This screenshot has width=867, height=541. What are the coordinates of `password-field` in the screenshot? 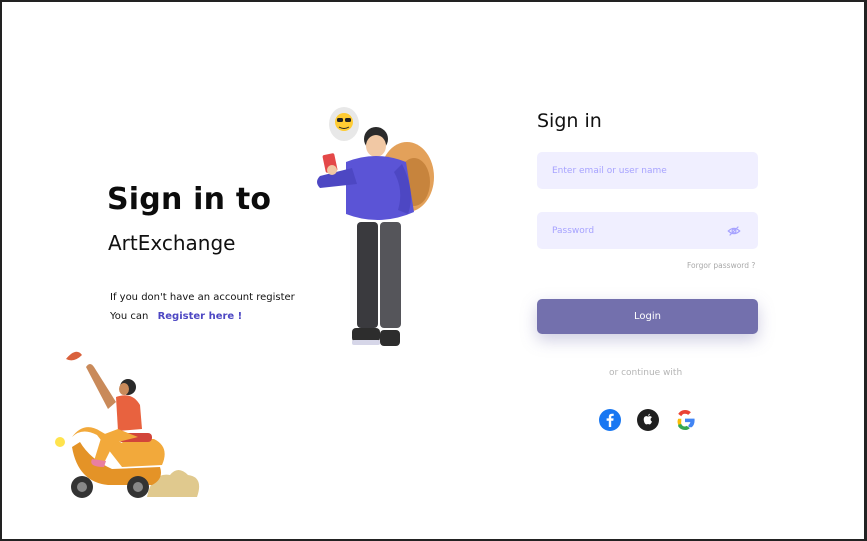 It's located at (647, 230).